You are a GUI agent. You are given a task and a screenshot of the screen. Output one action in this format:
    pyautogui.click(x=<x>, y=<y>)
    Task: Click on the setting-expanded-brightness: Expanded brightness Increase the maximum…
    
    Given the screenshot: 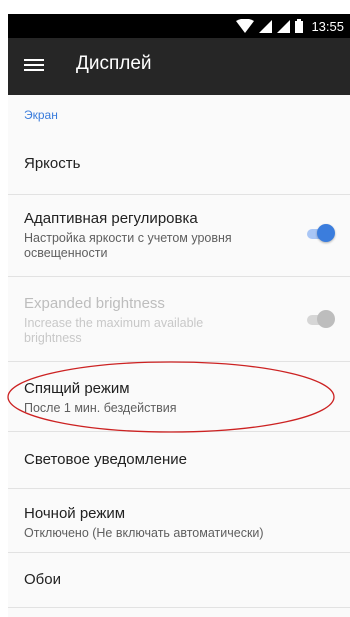 What is the action you would take?
    pyautogui.click(x=179, y=320)
    